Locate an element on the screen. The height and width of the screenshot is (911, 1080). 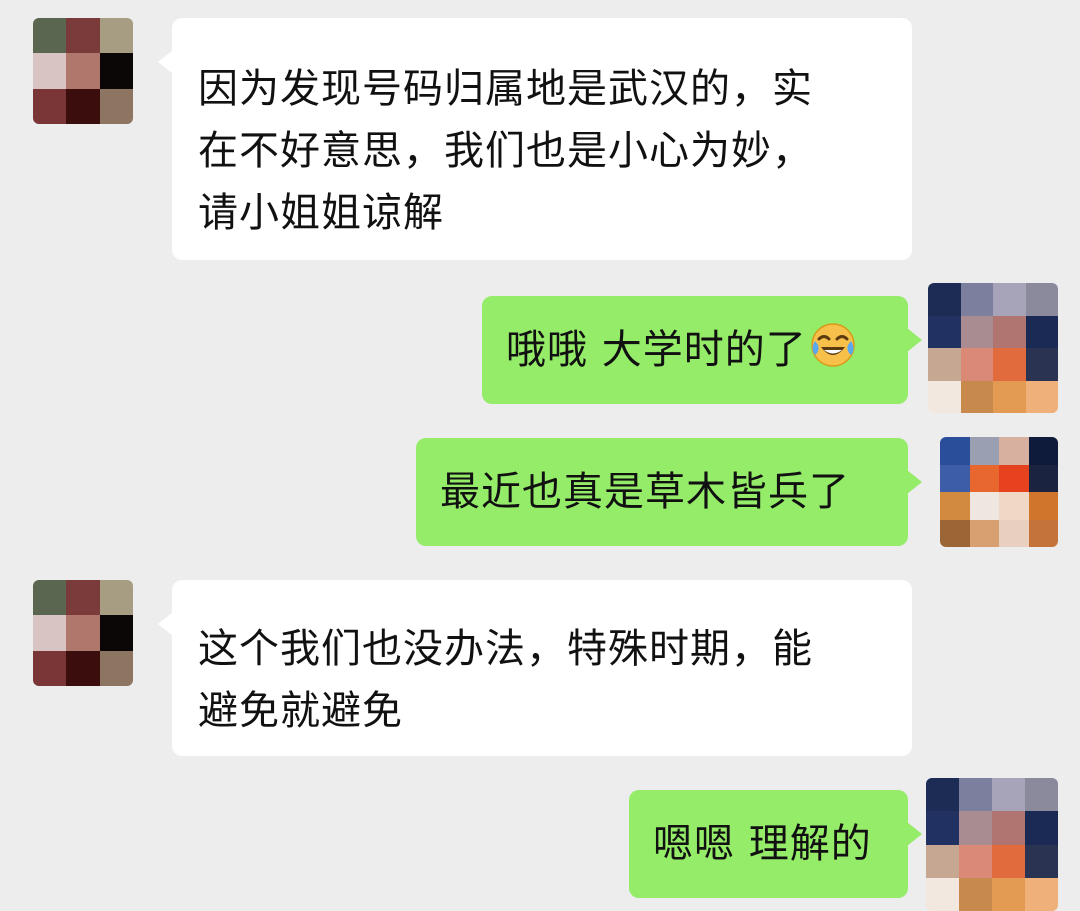
outgoing-message-bubble: 最近也真是草木皆兵了 is located at coordinates (669, 492).